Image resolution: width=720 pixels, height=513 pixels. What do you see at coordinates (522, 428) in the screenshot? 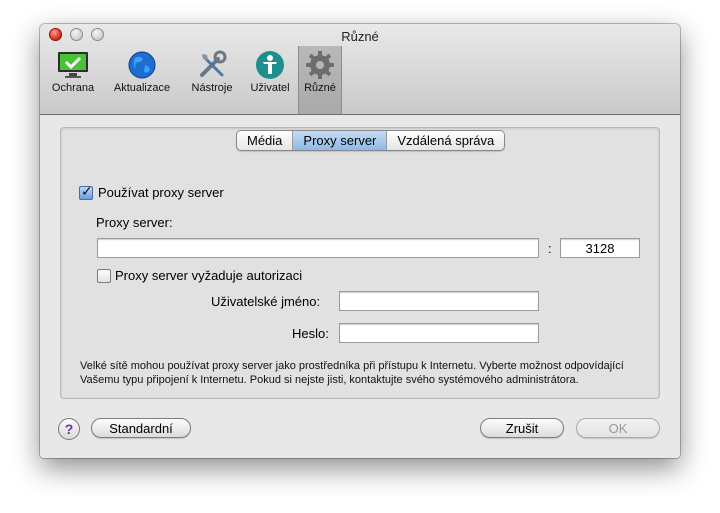
I see `cancel-button: Zrušit` at bounding box center [522, 428].